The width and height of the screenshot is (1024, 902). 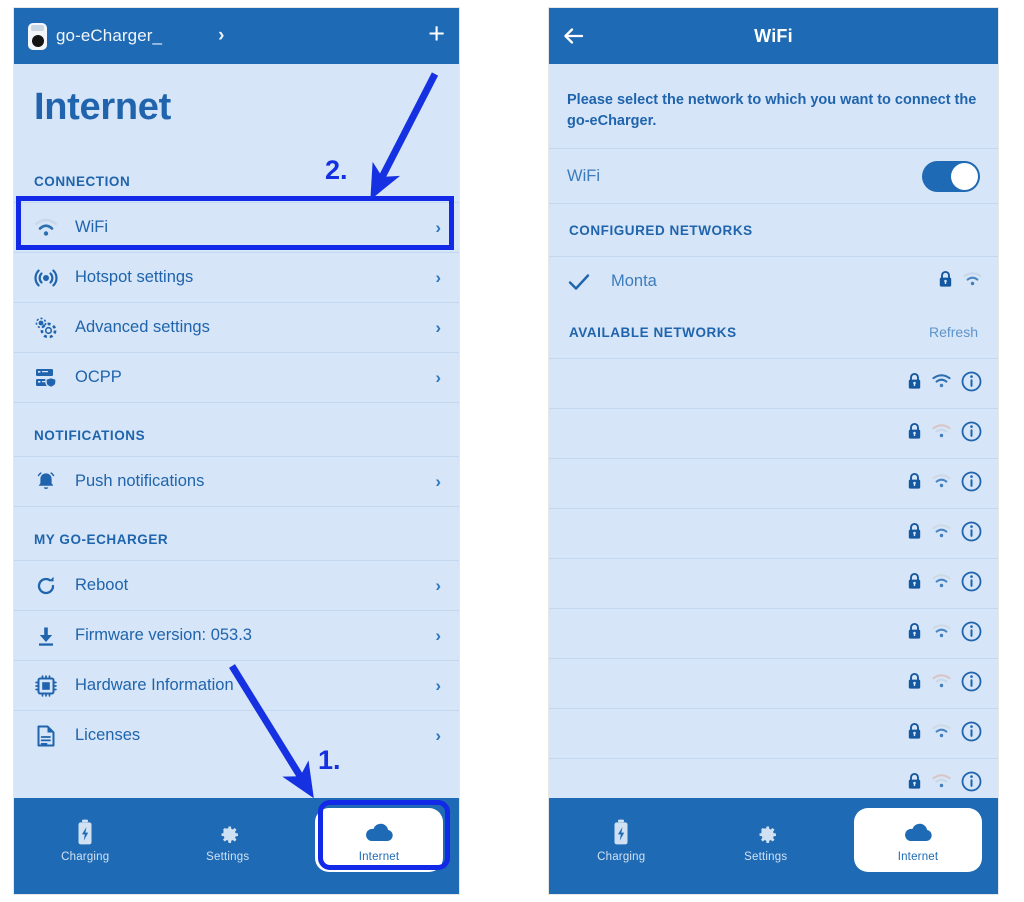 I want to click on sidebar-item-push-notifications: Push notifications ›, so click(x=236, y=481).